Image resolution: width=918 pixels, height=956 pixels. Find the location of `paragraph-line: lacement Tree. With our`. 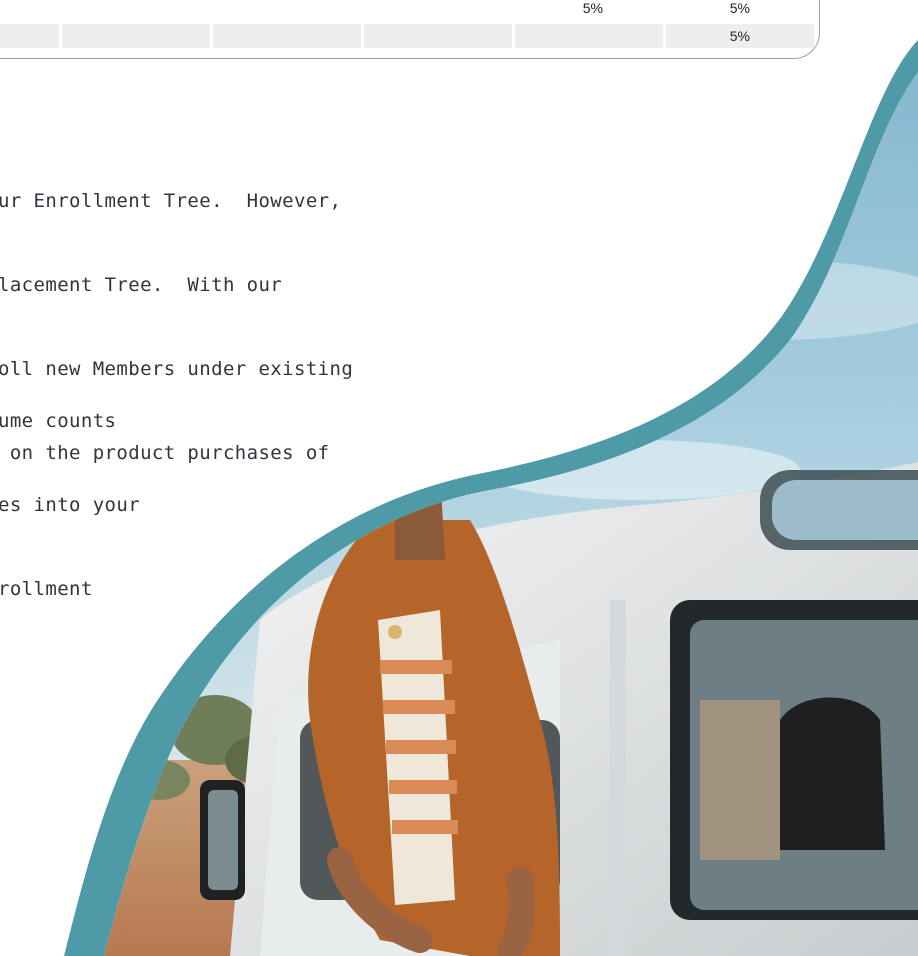

paragraph-line: lacement Tree. With our is located at coordinates (141, 285).